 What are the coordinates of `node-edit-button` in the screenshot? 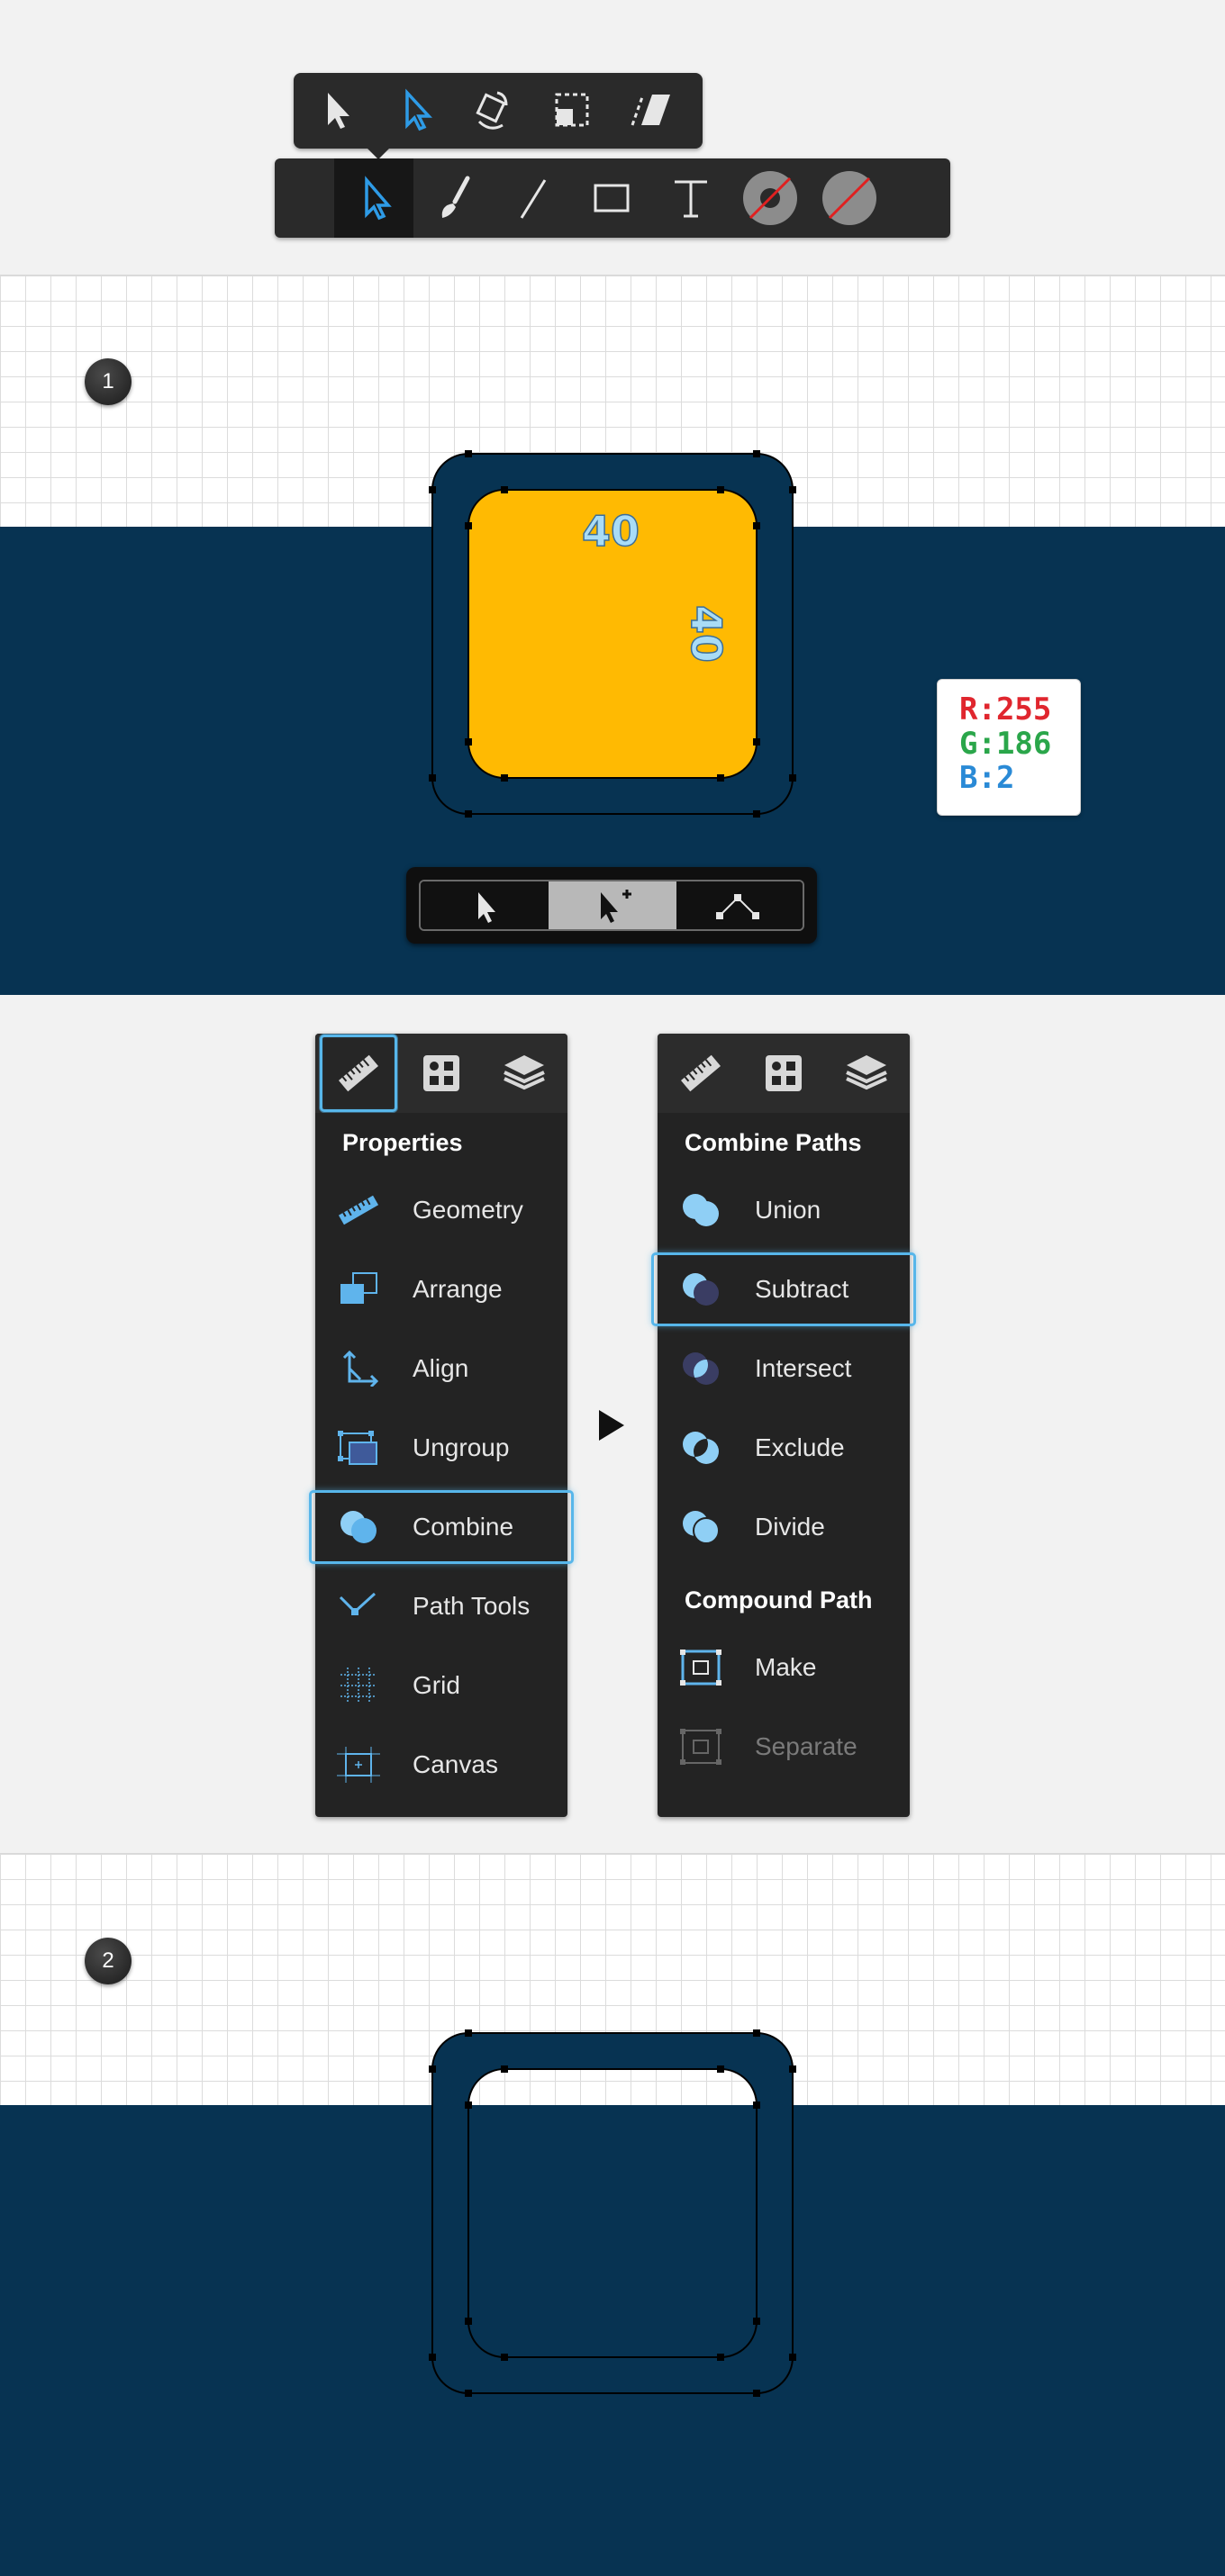 It's located at (739, 905).